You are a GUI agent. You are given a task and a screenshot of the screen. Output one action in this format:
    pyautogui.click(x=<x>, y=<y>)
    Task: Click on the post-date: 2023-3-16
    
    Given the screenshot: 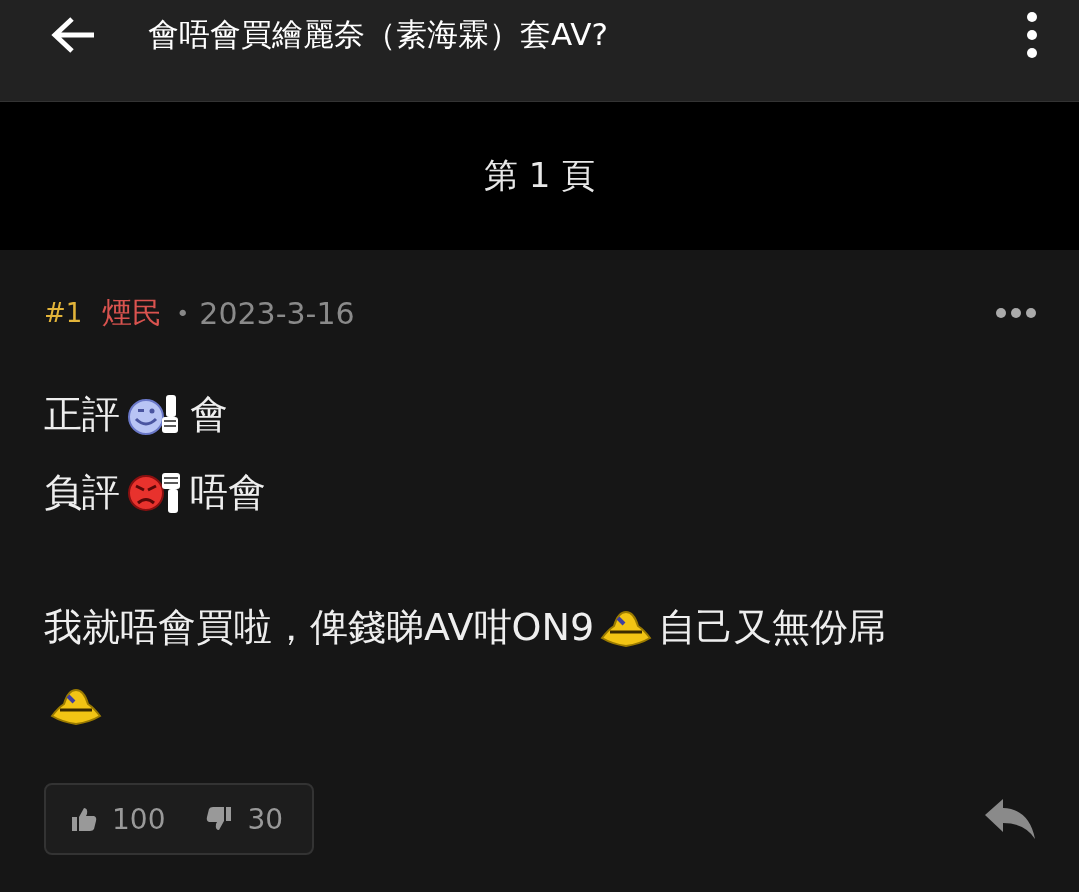 What is the action you would take?
    pyautogui.click(x=277, y=313)
    